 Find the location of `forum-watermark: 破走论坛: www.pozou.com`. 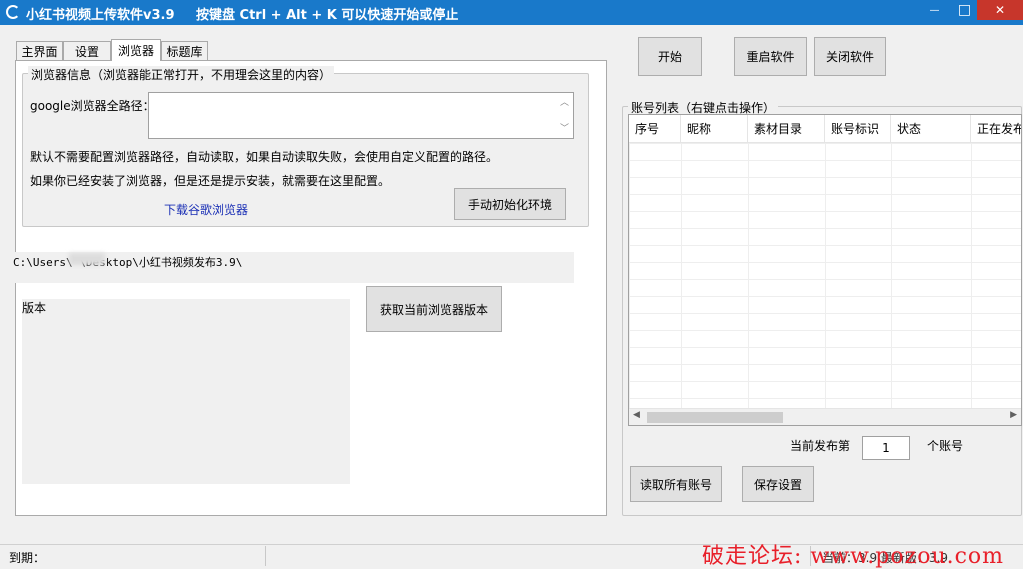

forum-watermark: 破走论坛: www.pozou.com is located at coordinates (853, 556).